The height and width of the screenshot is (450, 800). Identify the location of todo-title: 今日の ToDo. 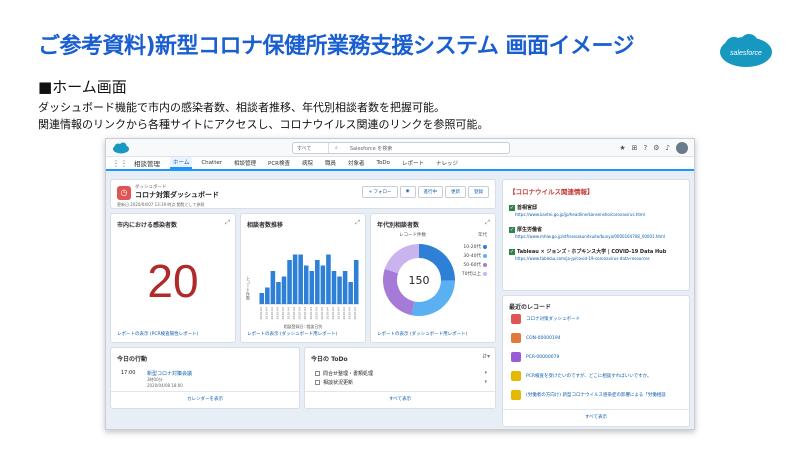
(329, 359).